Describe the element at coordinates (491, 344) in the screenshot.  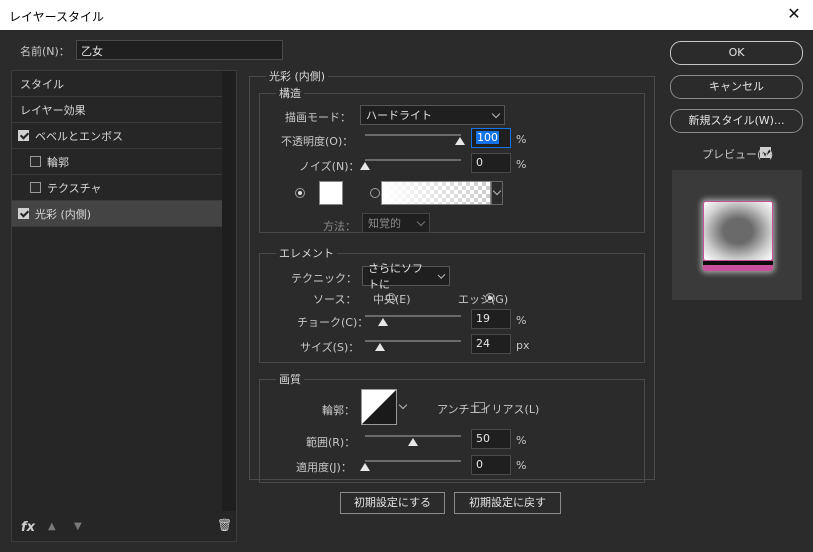
I see `size-input: 24` at that location.